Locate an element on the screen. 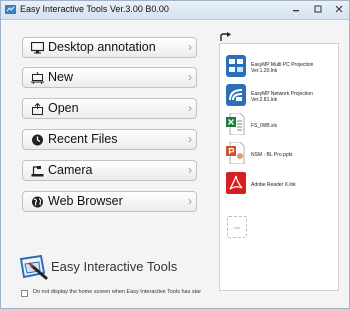 This screenshot has width=350, height=309. adobe-reader-icon is located at coordinates (236, 183).